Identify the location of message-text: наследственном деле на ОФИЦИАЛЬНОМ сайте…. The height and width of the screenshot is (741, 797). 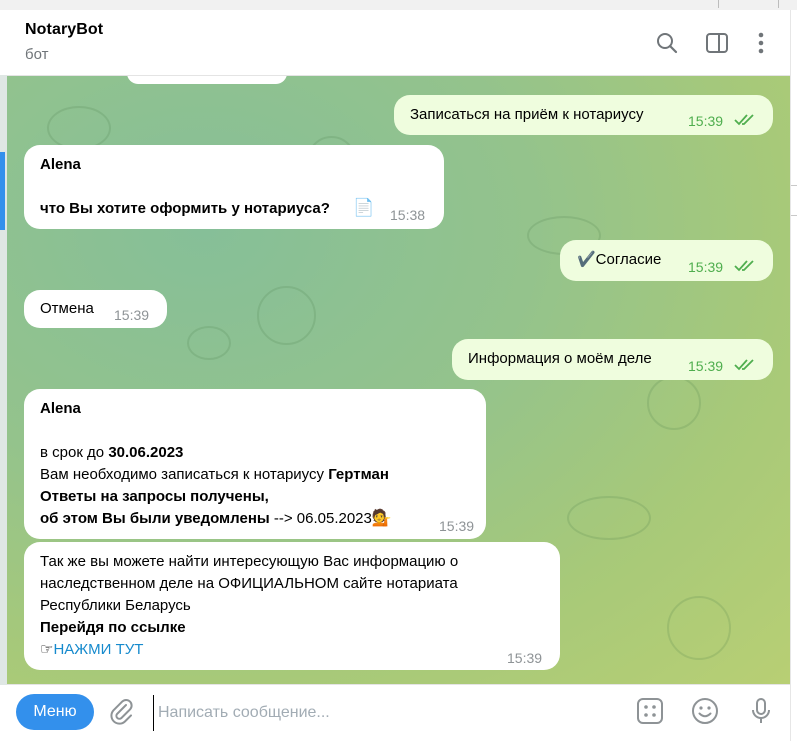
(249, 583).